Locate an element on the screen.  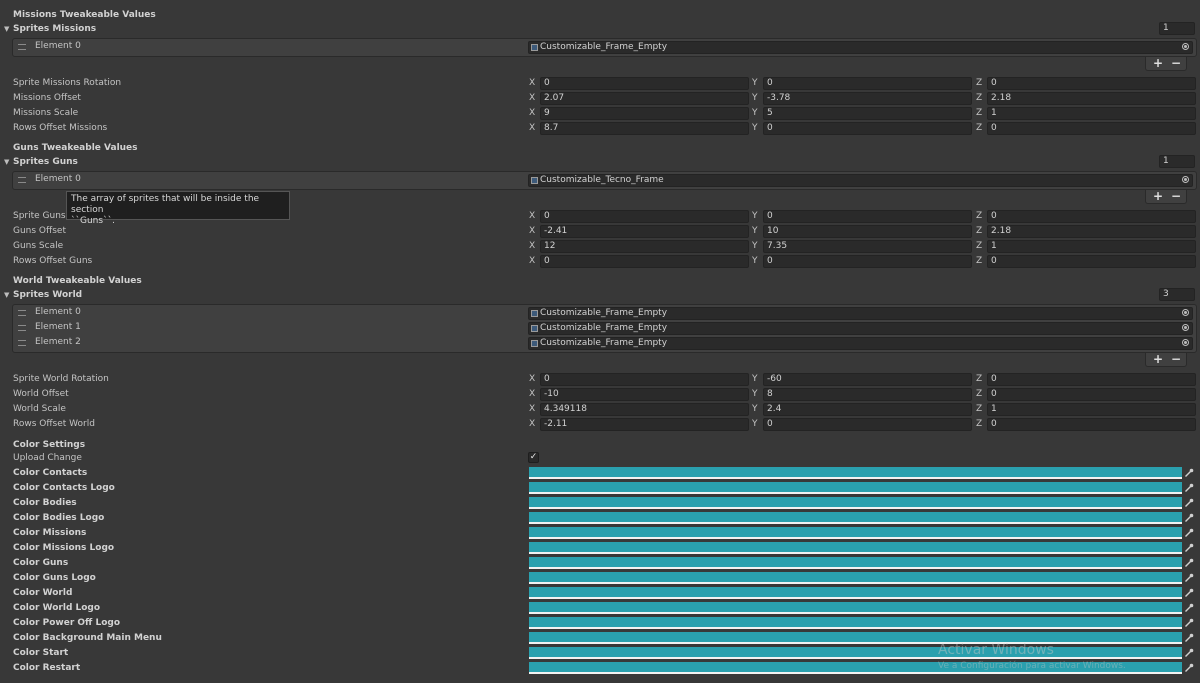
guns-sprites-foldout: ▼ Sprites Guns is located at coordinates (41, 162).